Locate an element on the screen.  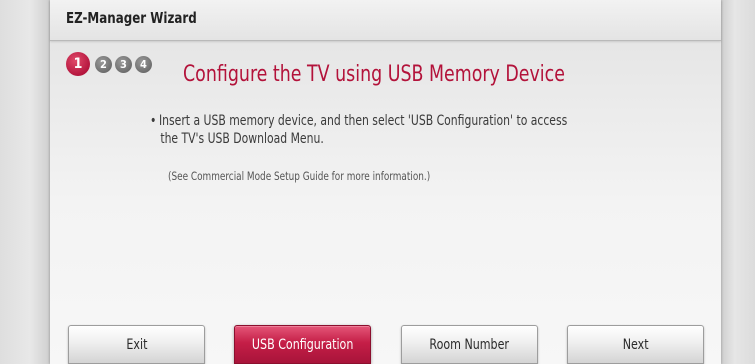
next-button-label: Next is located at coordinates (635, 345).